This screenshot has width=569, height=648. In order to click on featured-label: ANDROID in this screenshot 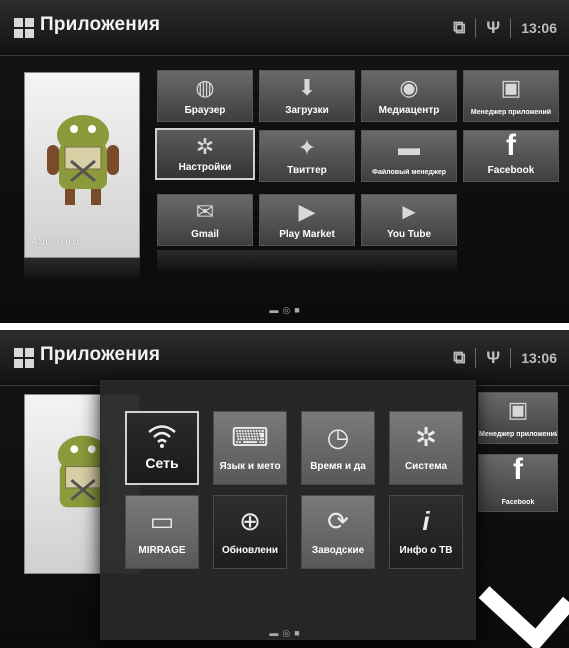, I will do `click(55, 242)`.